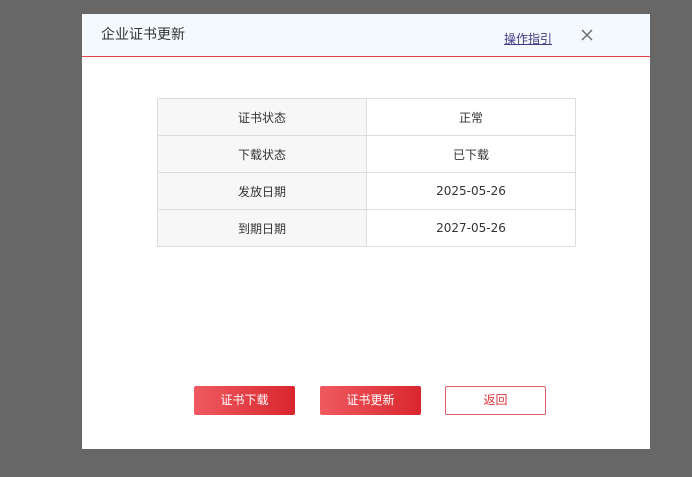  Describe the element at coordinates (471, 117) in the screenshot. I see `cert-status-value: 正常` at that location.